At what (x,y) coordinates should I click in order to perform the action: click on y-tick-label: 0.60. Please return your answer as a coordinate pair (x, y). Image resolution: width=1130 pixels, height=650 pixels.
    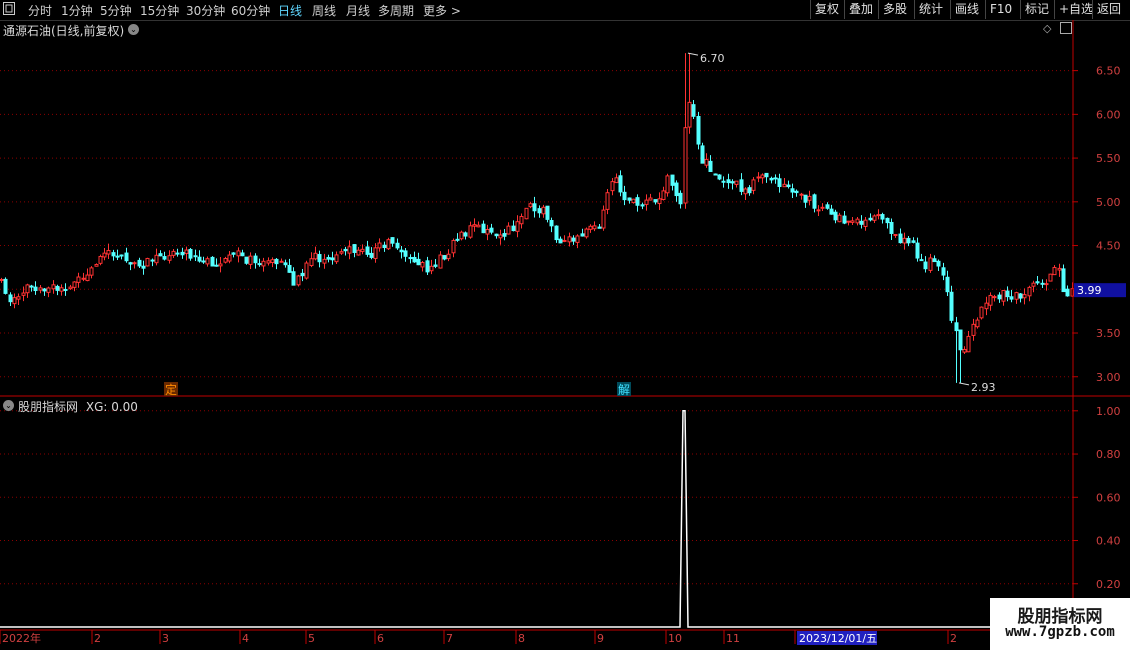
    Looking at the image, I should click on (1108, 497).